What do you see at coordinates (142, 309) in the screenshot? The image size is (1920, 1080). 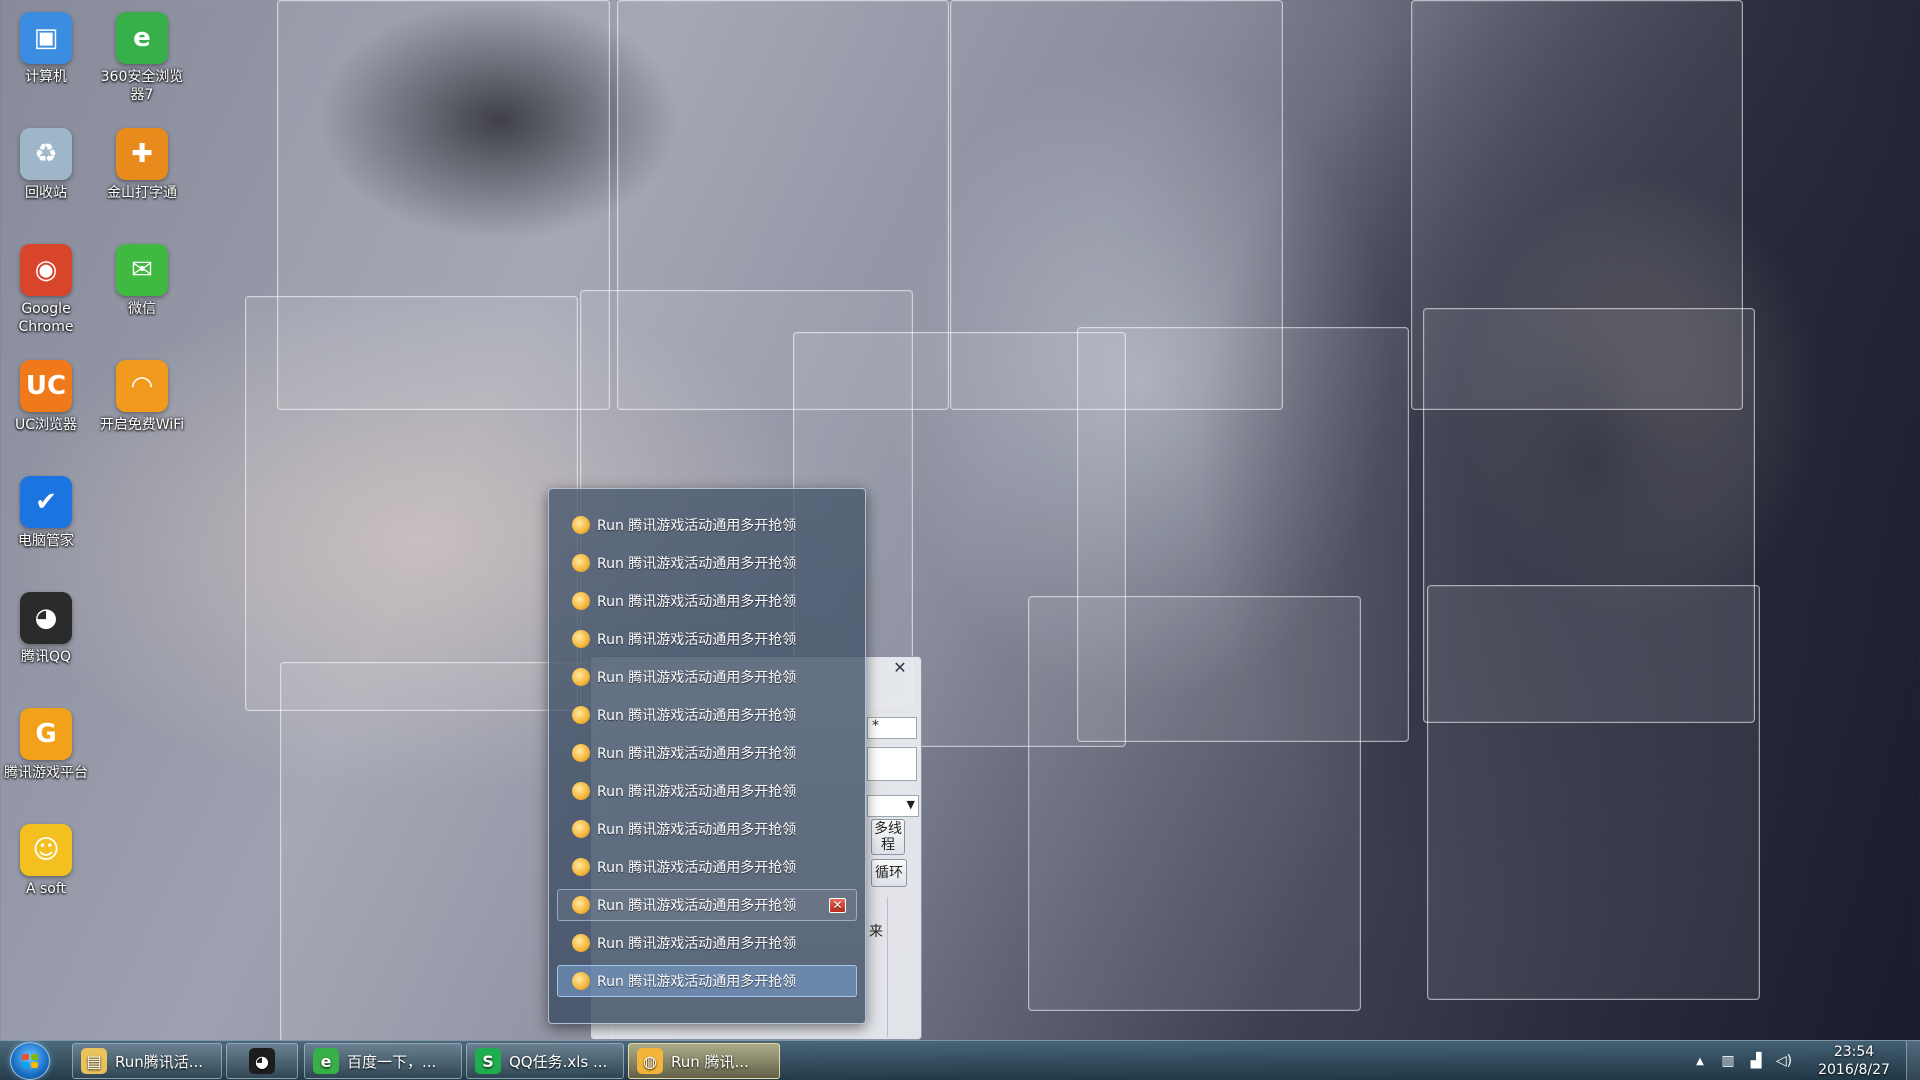 I see `desktop-icon-label: 微信` at bounding box center [142, 309].